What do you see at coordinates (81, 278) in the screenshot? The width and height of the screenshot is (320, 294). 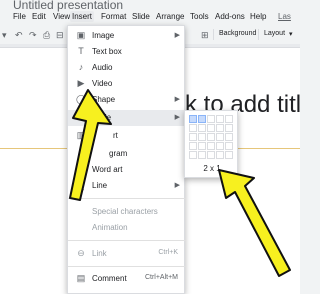 I see `comment-icon: ▤` at bounding box center [81, 278].